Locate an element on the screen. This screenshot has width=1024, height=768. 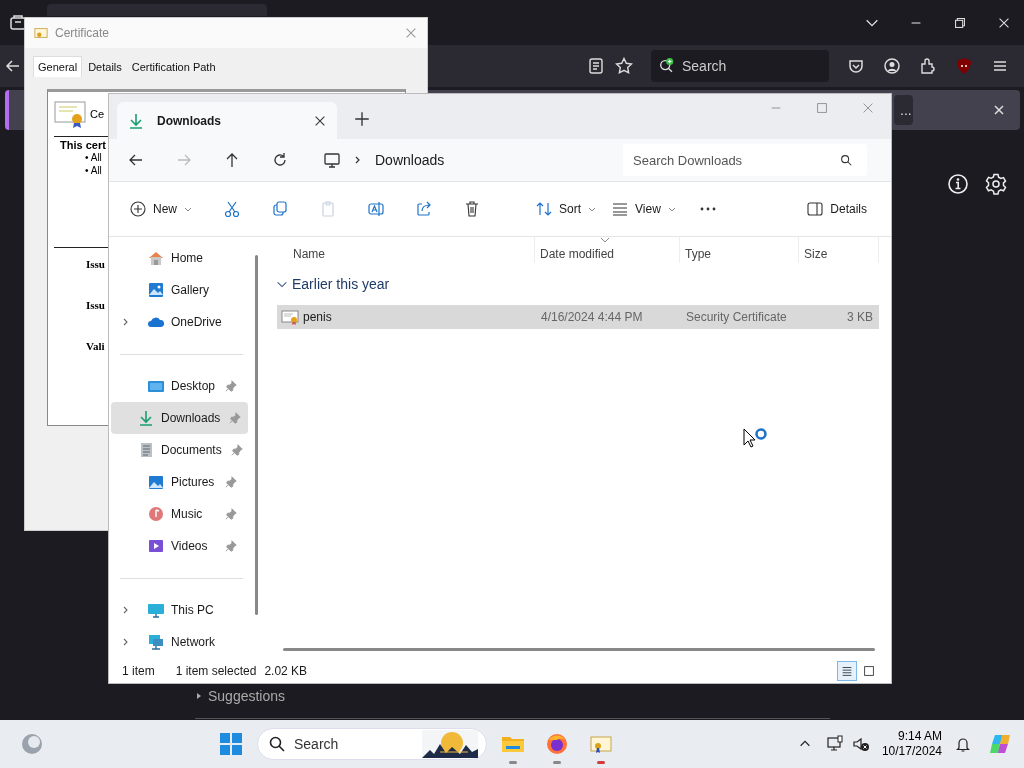
plus-circle-icon is located at coordinates (138, 209).